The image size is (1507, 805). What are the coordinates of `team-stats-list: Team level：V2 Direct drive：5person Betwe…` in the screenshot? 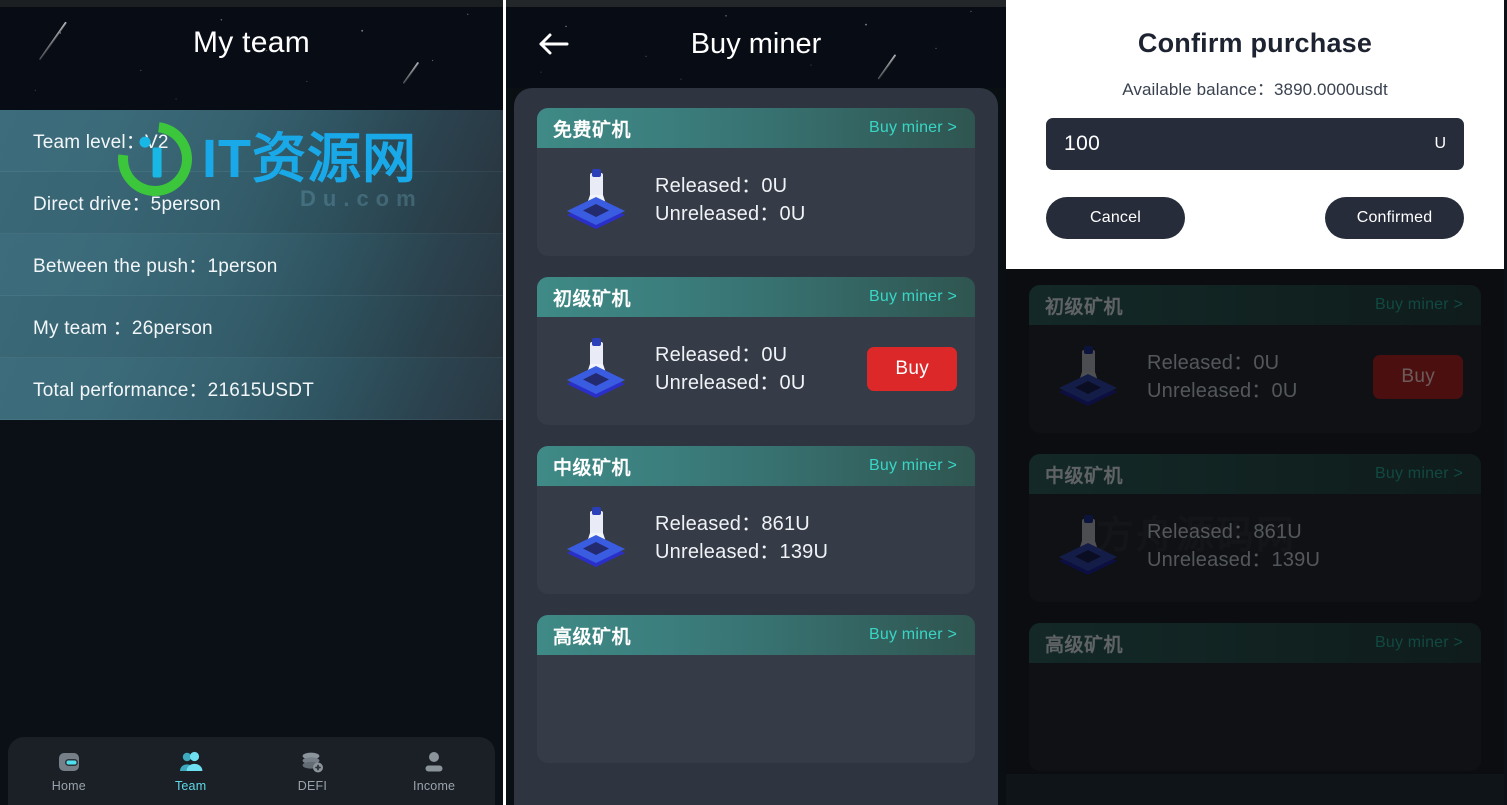 It's located at (251, 265).